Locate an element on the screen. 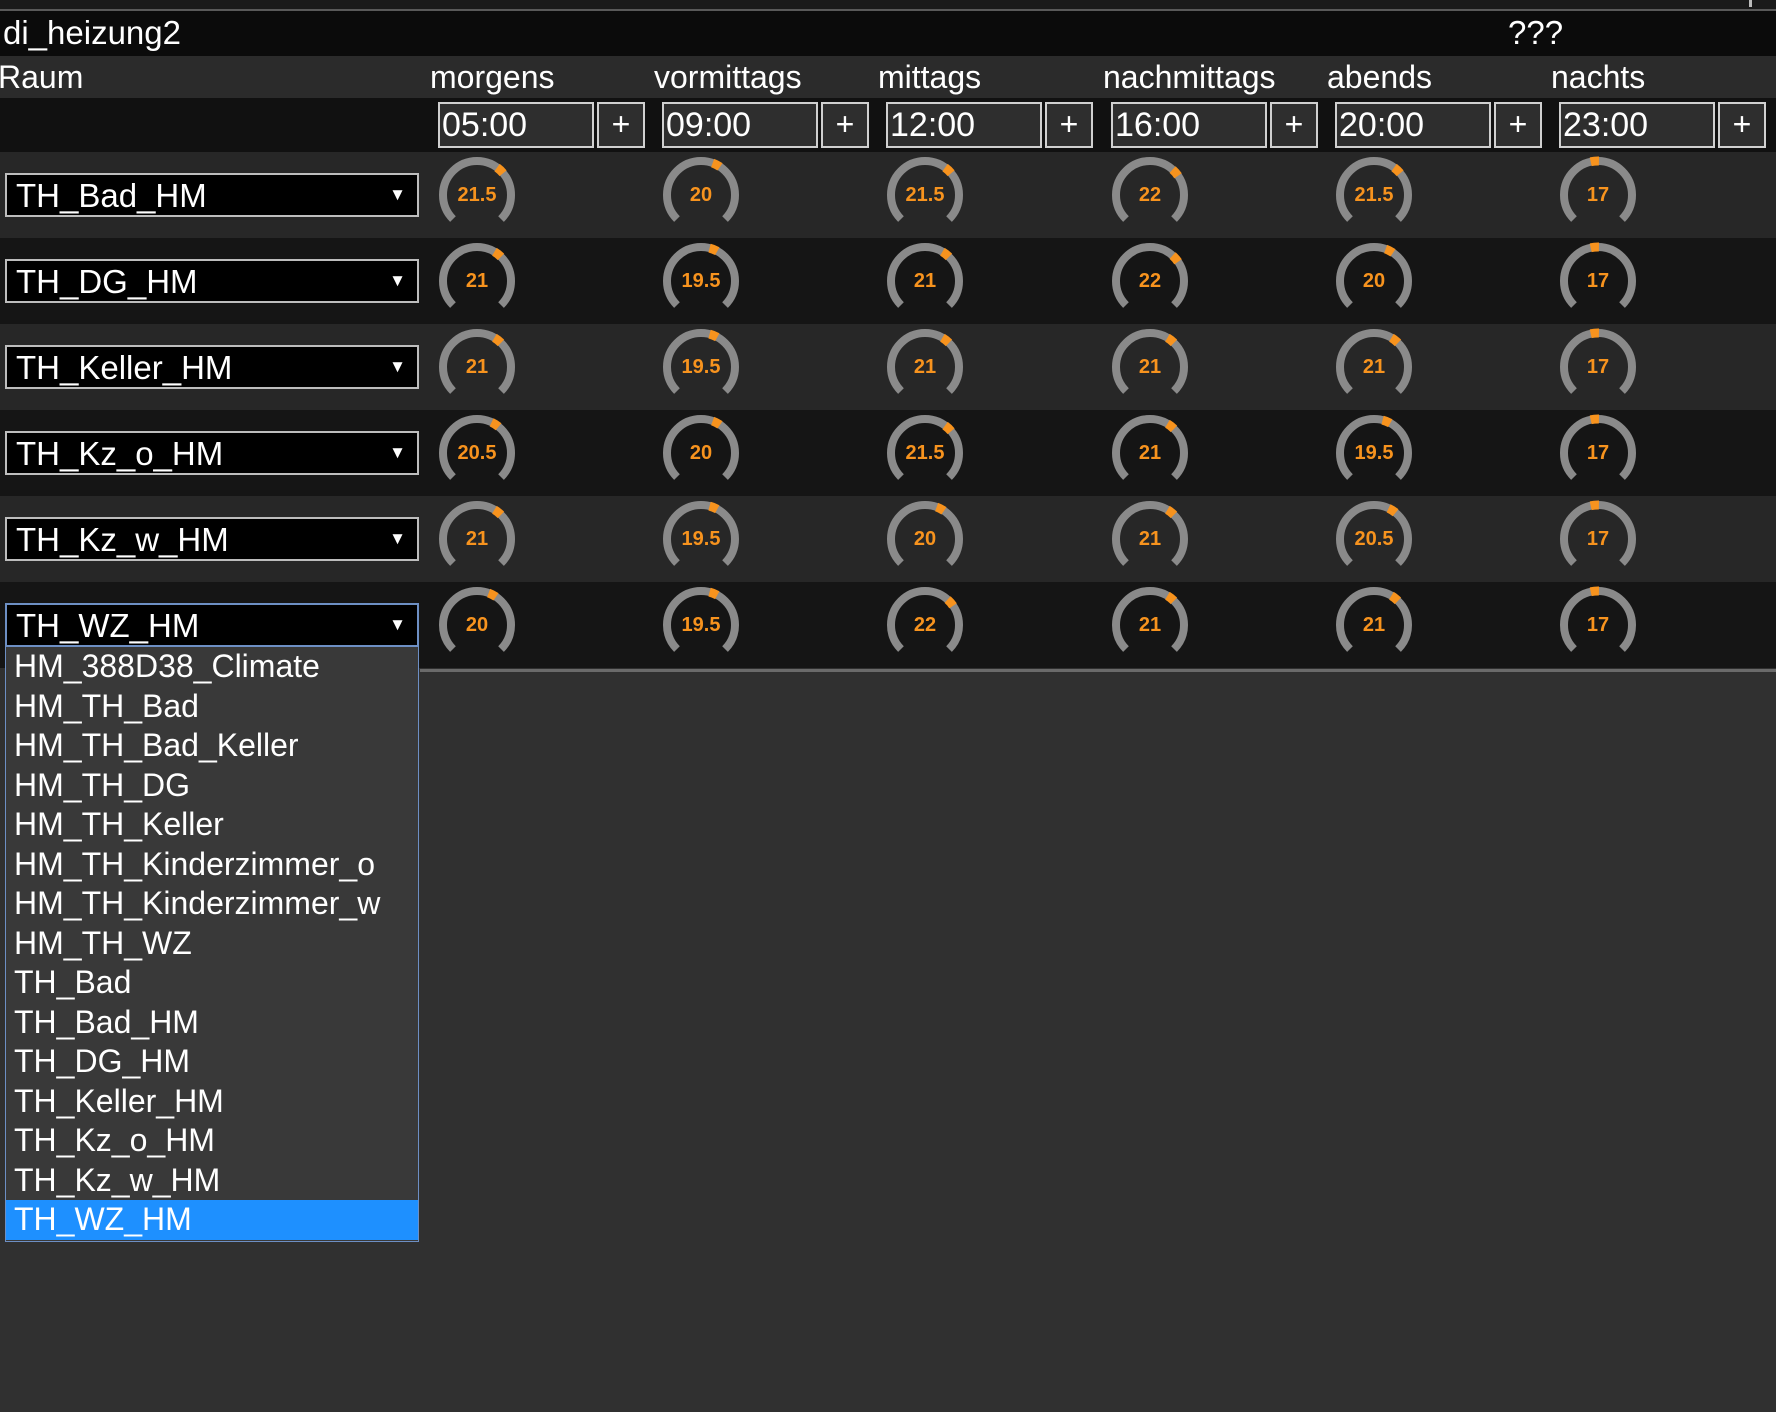  knob-value: 22 is located at coordinates (1150, 281).